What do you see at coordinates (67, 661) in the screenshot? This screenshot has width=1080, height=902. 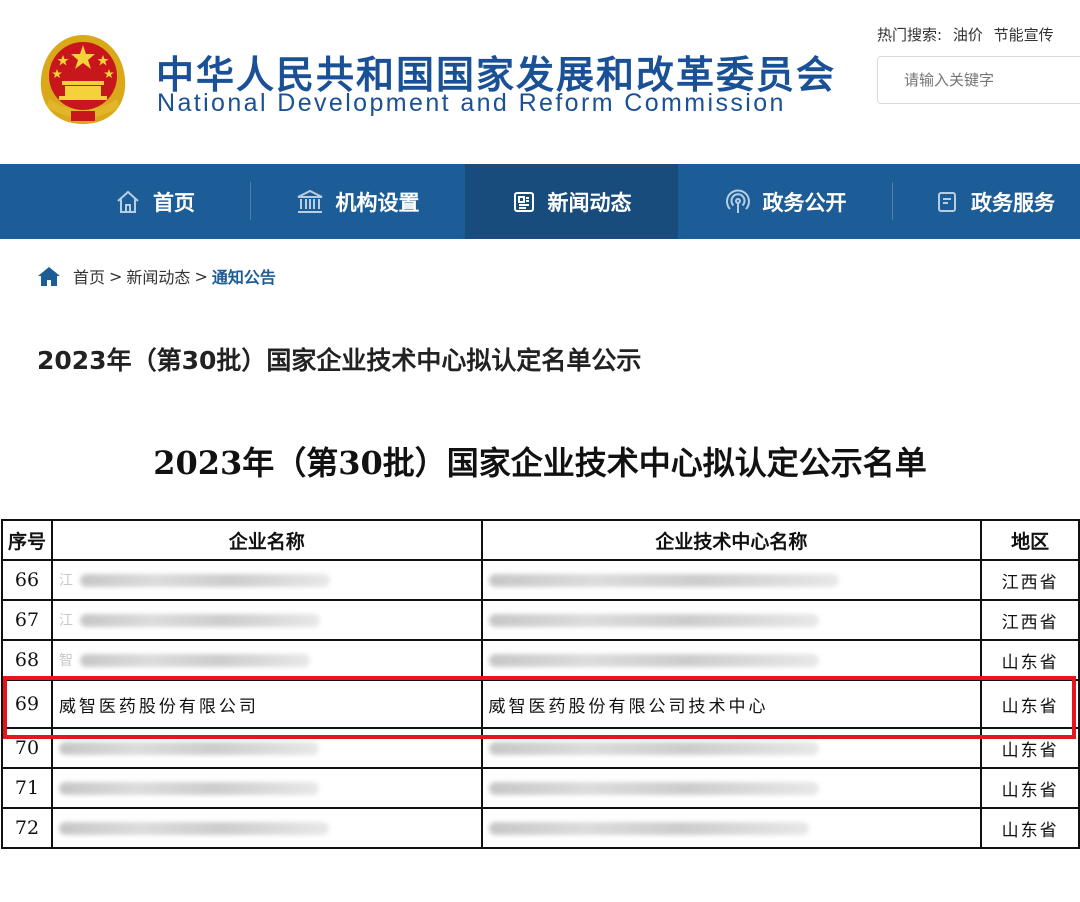 I see `company-name-fragment: 智` at bounding box center [67, 661].